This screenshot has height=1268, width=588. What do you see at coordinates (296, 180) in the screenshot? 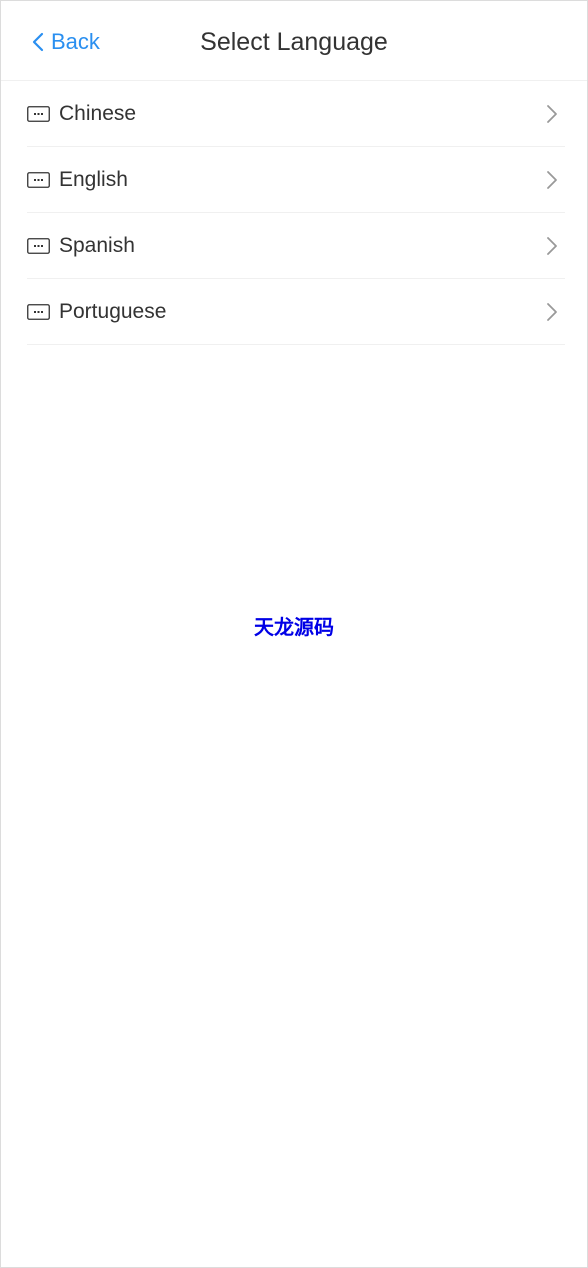
I see `language-item-english: English` at bounding box center [296, 180].